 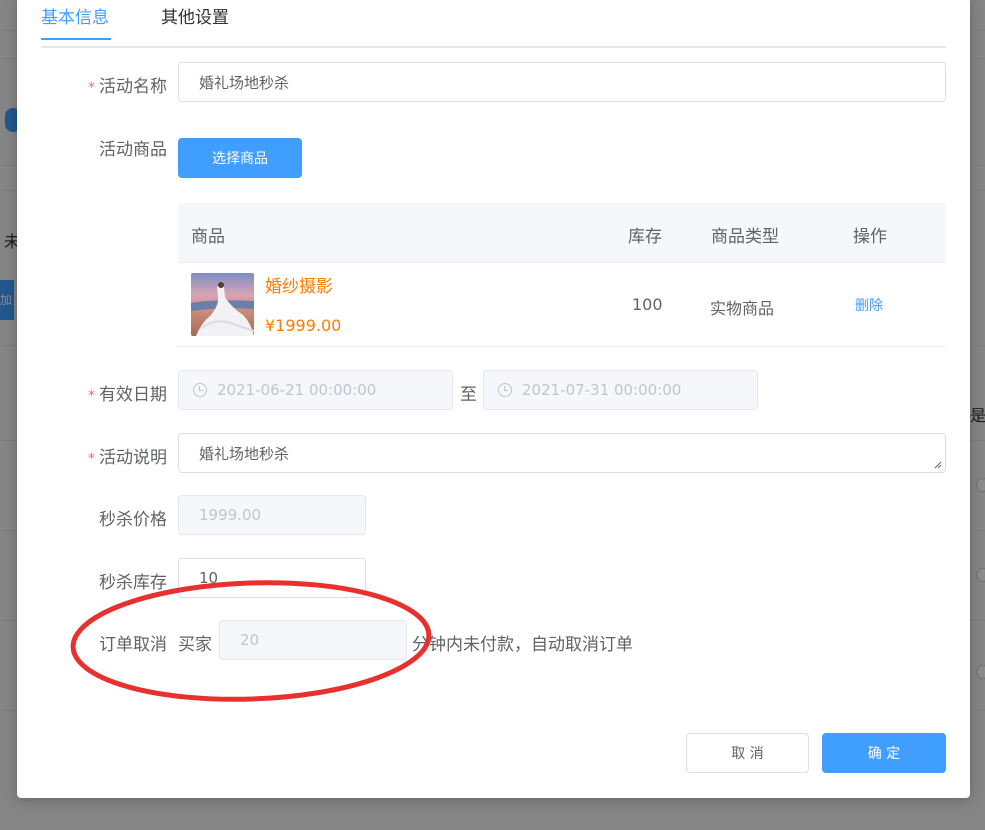 I want to click on goods-table: 商品 库存 商品类型 操作 婚纱摄影 ¥1999.00 100 实物商品 删除, so click(x=562, y=275).